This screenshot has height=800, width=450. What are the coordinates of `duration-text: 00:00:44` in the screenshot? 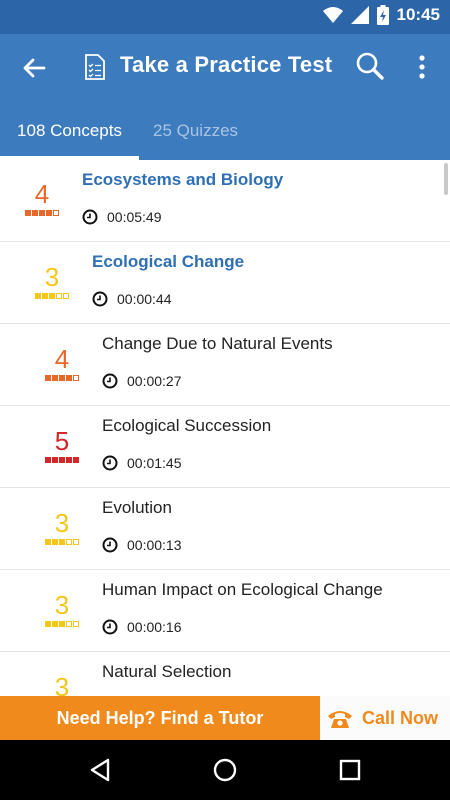 It's located at (144, 299).